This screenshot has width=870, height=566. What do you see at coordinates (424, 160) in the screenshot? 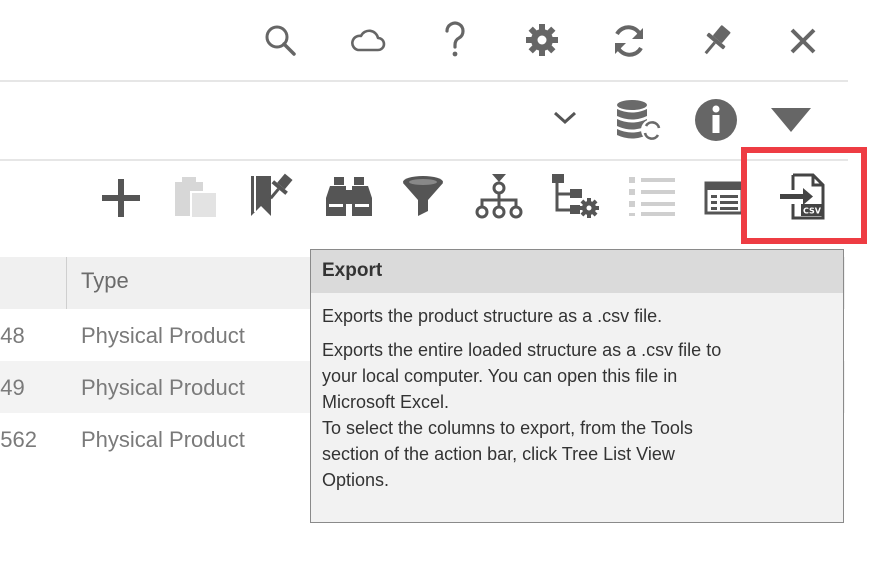
I see `action-bar-divider` at bounding box center [424, 160].